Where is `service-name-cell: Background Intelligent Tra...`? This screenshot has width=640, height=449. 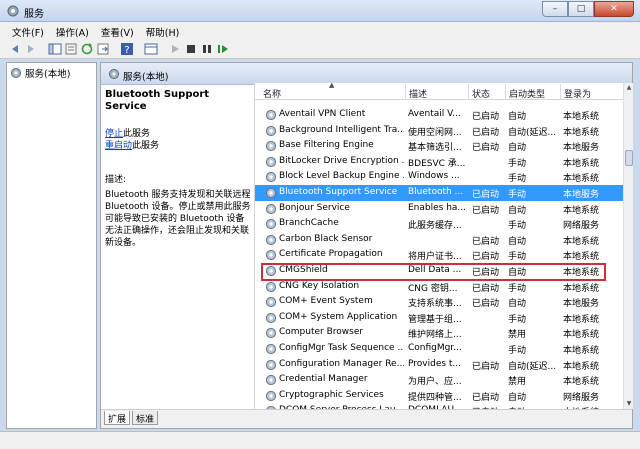
service-name-cell: Background Intelligent Tra... is located at coordinates (341, 129).